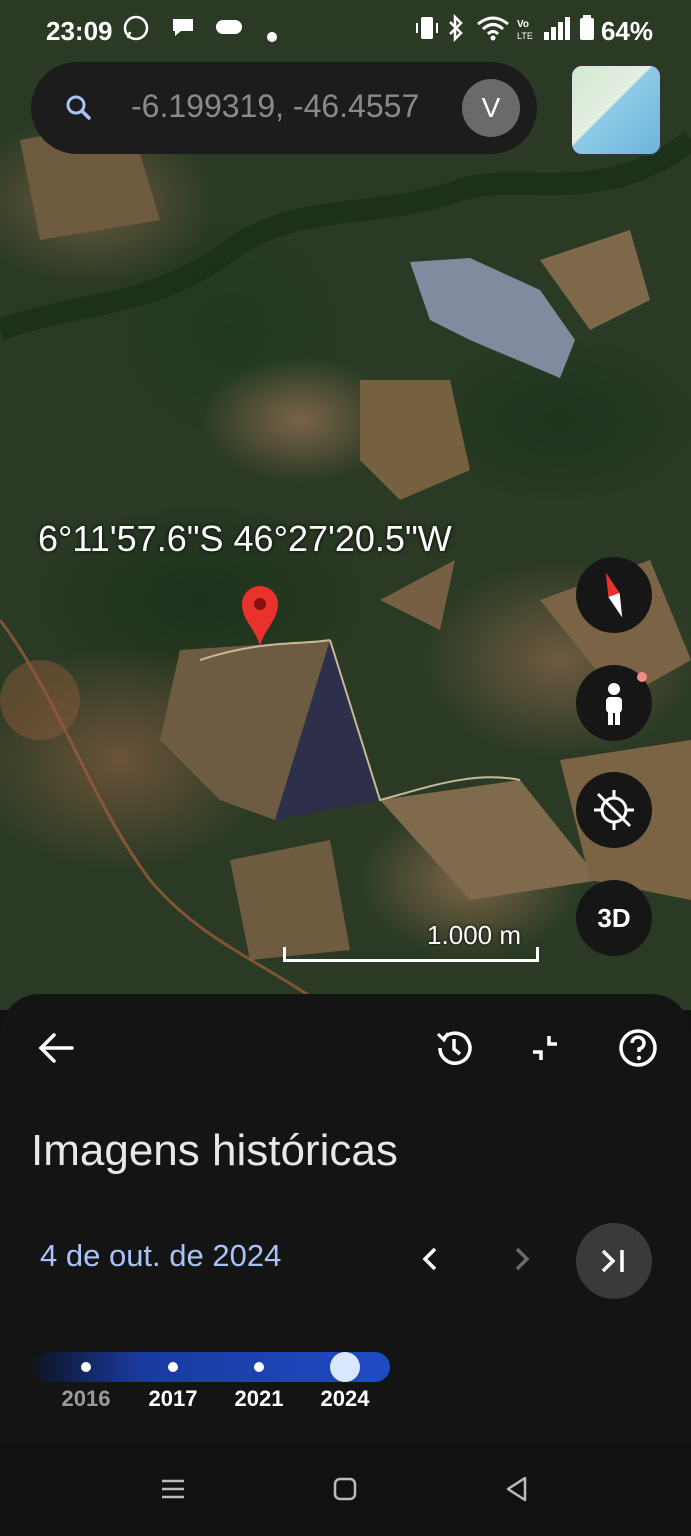 This screenshot has width=691, height=1536. I want to click on latest-date-button, so click(614, 1261).